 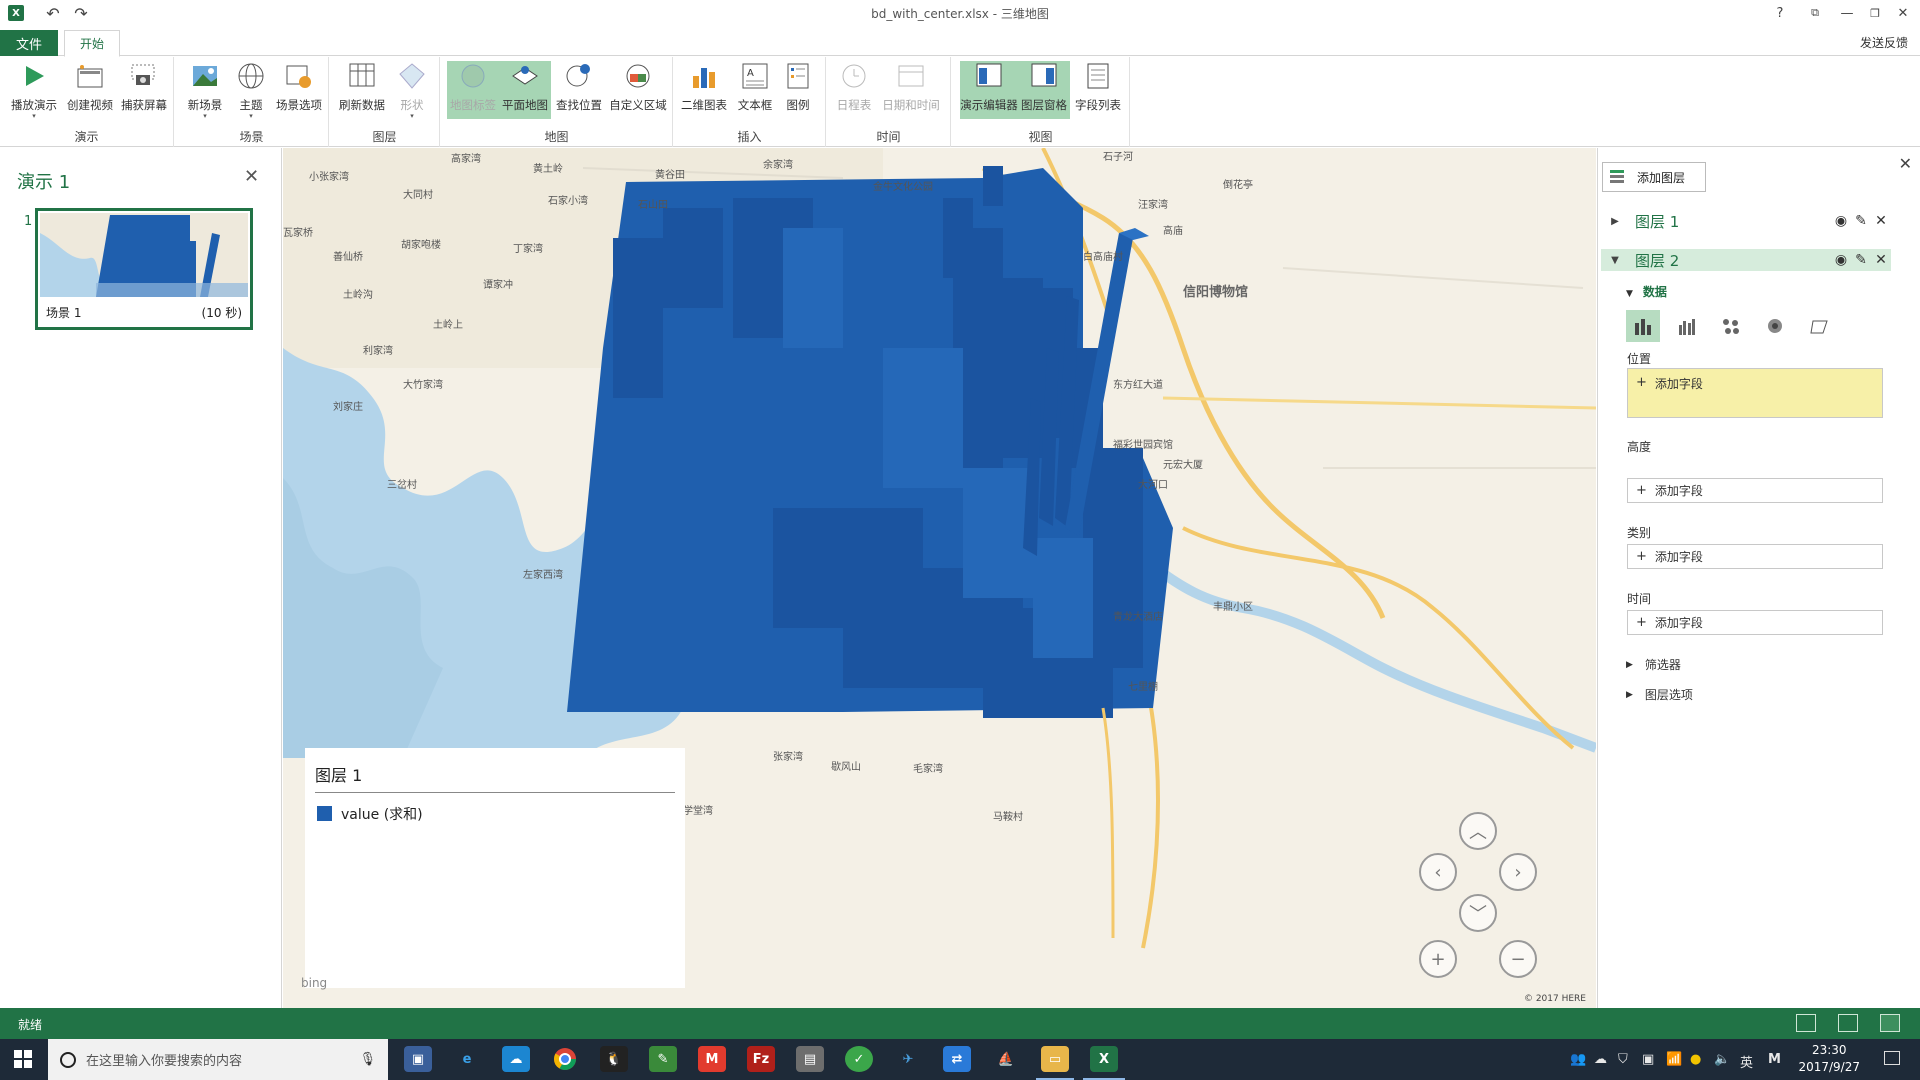 What do you see at coordinates (1615, 260) in the screenshot?
I see `collapse-icon: ▼` at bounding box center [1615, 260].